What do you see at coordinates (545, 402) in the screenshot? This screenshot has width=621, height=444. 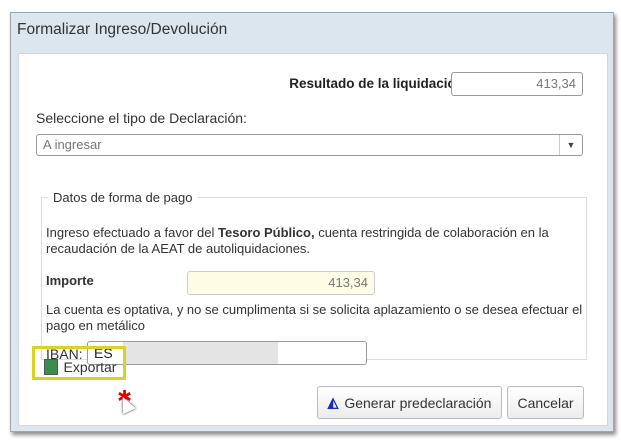 I see `cancelar-button: Cancelar` at bounding box center [545, 402].